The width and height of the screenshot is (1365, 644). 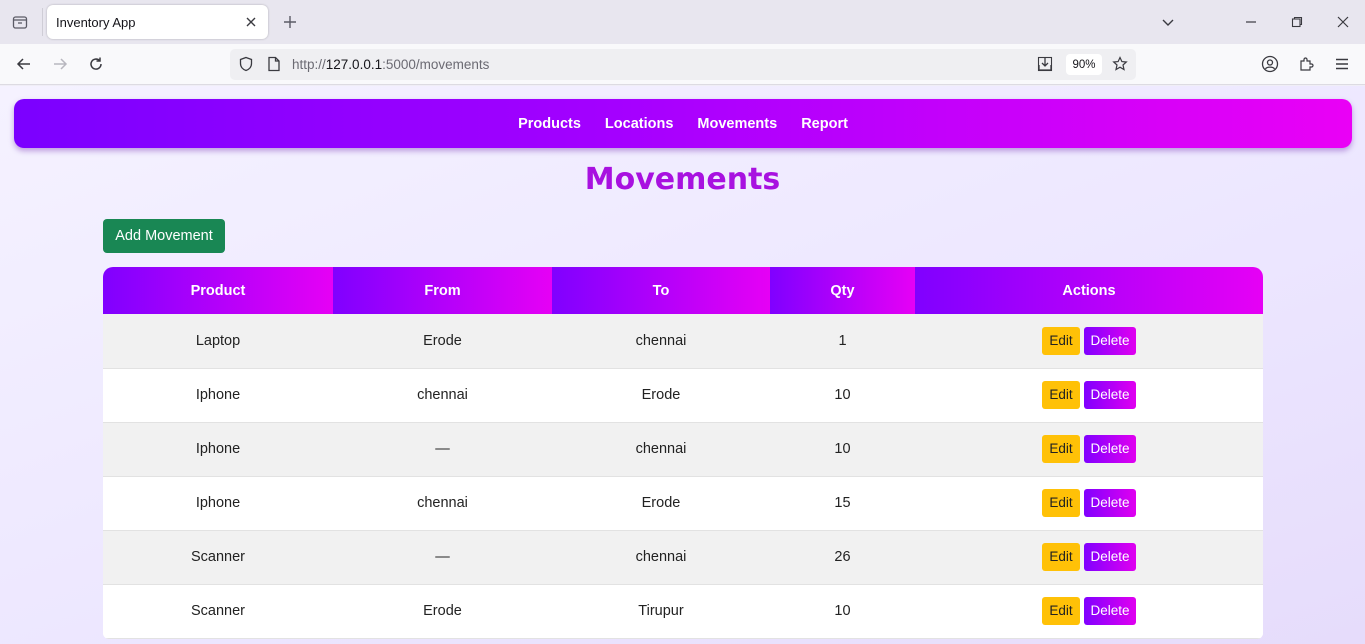 What do you see at coordinates (824, 124) in the screenshot?
I see `nav-link-report: Report` at bounding box center [824, 124].